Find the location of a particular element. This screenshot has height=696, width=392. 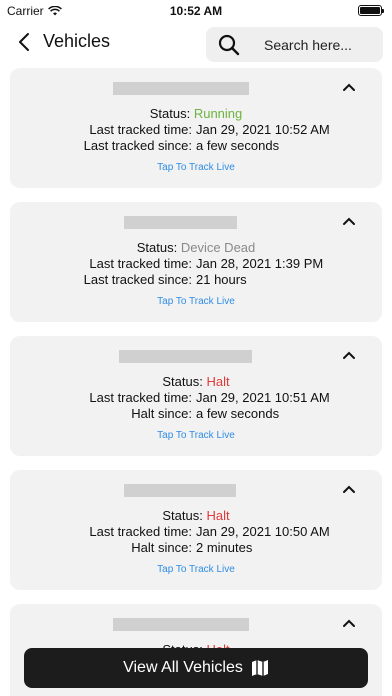

chevron-left-icon is located at coordinates (24, 42).